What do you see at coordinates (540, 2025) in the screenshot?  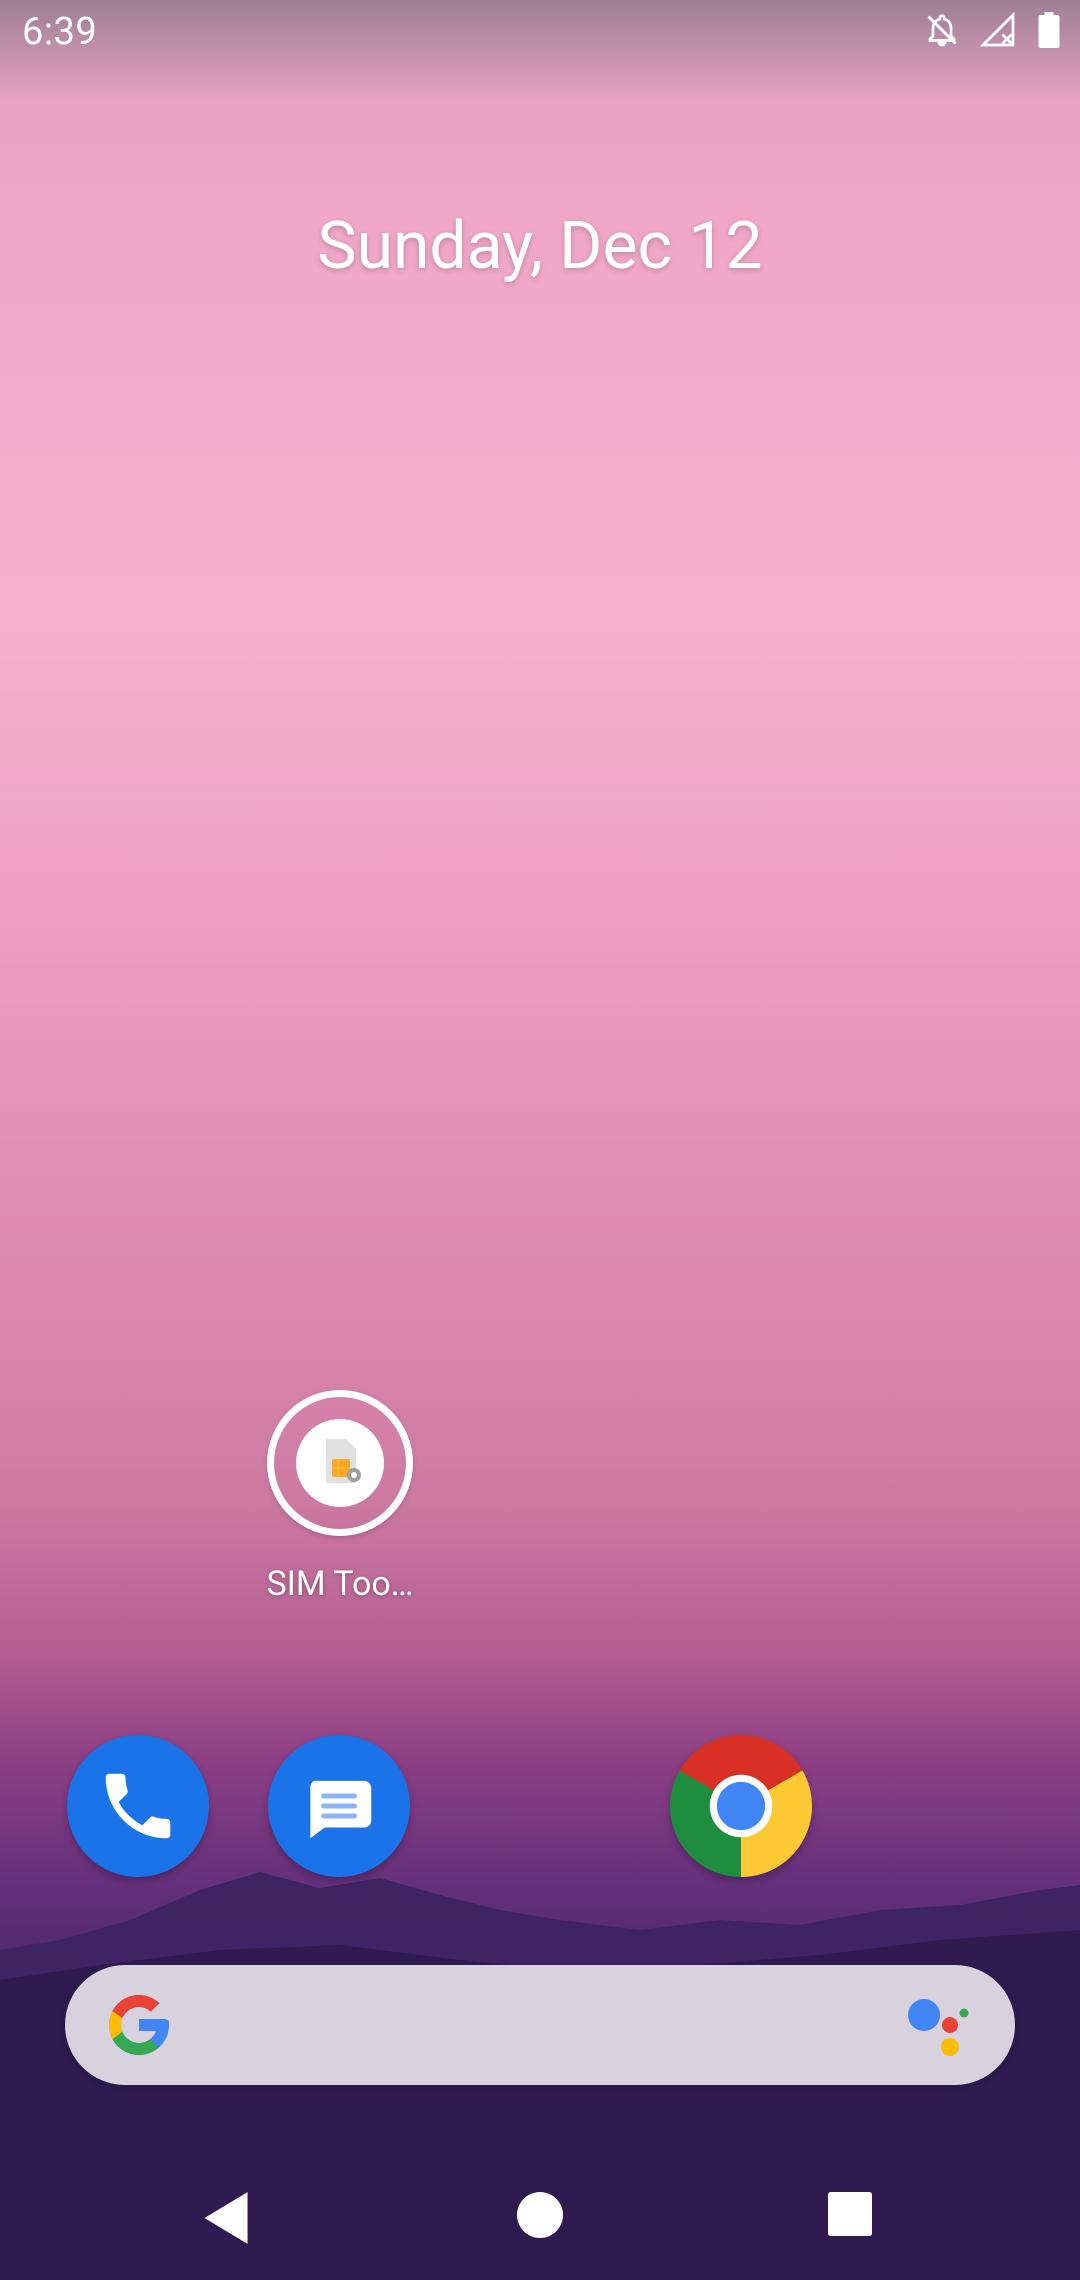 I see `google-search-bar` at bounding box center [540, 2025].